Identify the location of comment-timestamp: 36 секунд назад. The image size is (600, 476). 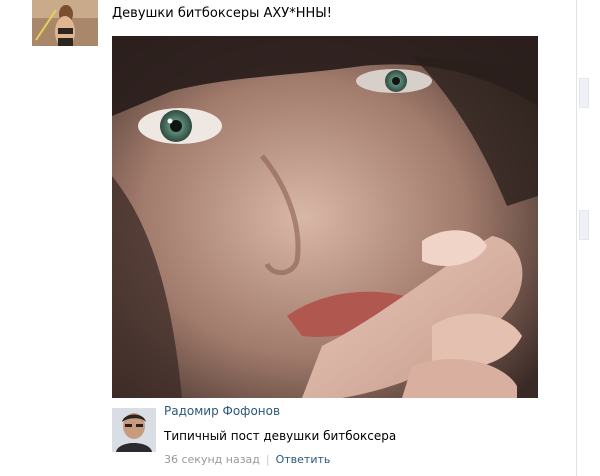
(212, 459).